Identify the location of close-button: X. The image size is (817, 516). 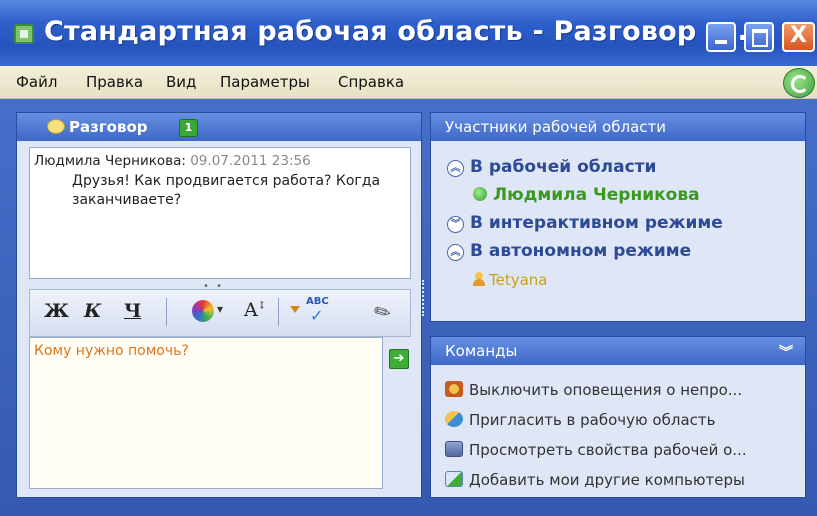
(798, 37).